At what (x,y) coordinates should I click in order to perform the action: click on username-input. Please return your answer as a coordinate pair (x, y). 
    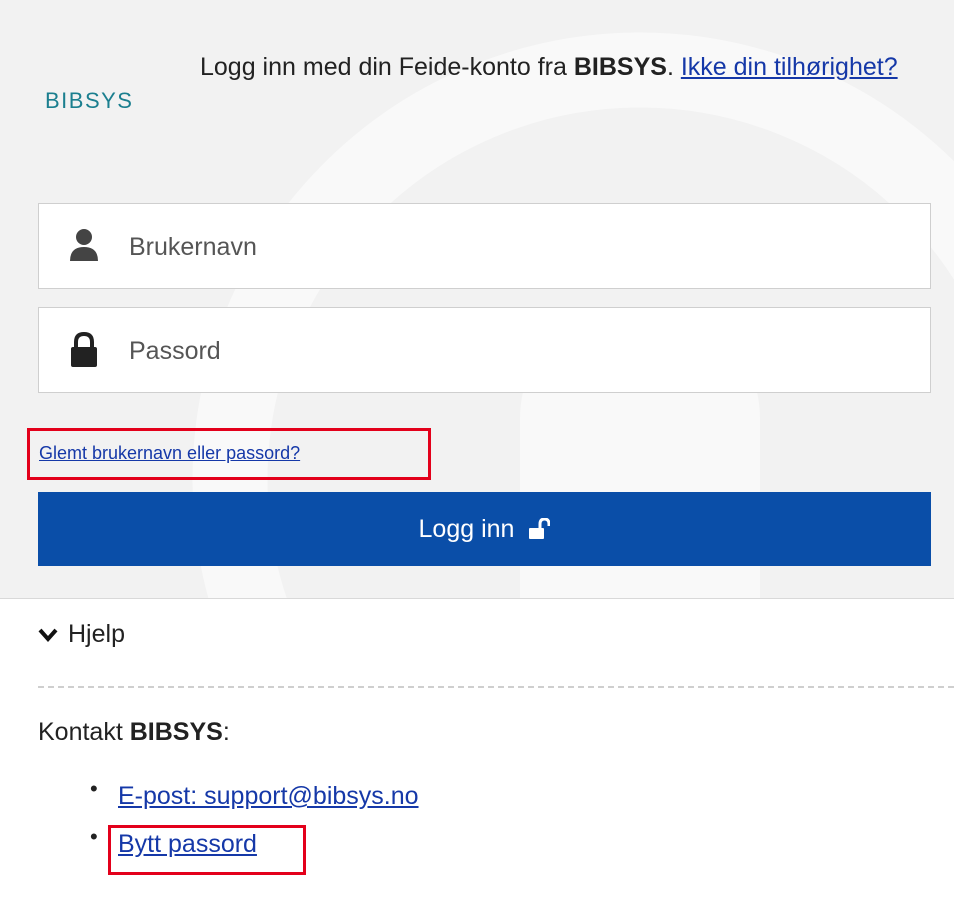
    Looking at the image, I should click on (519, 247).